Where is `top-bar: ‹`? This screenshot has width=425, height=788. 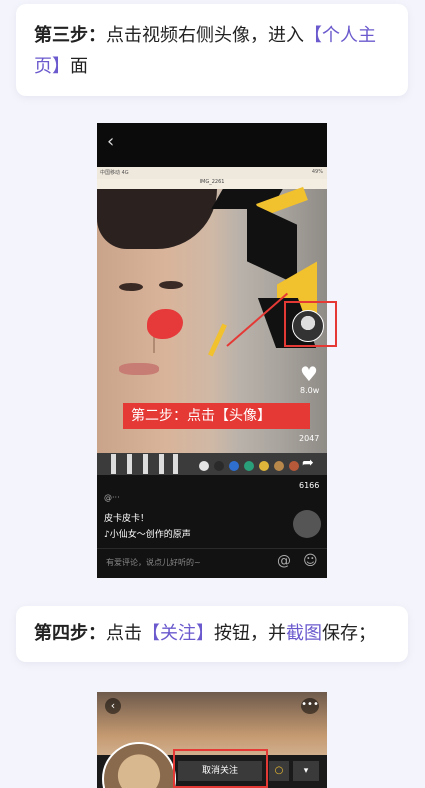 top-bar: ‹ is located at coordinates (212, 145).